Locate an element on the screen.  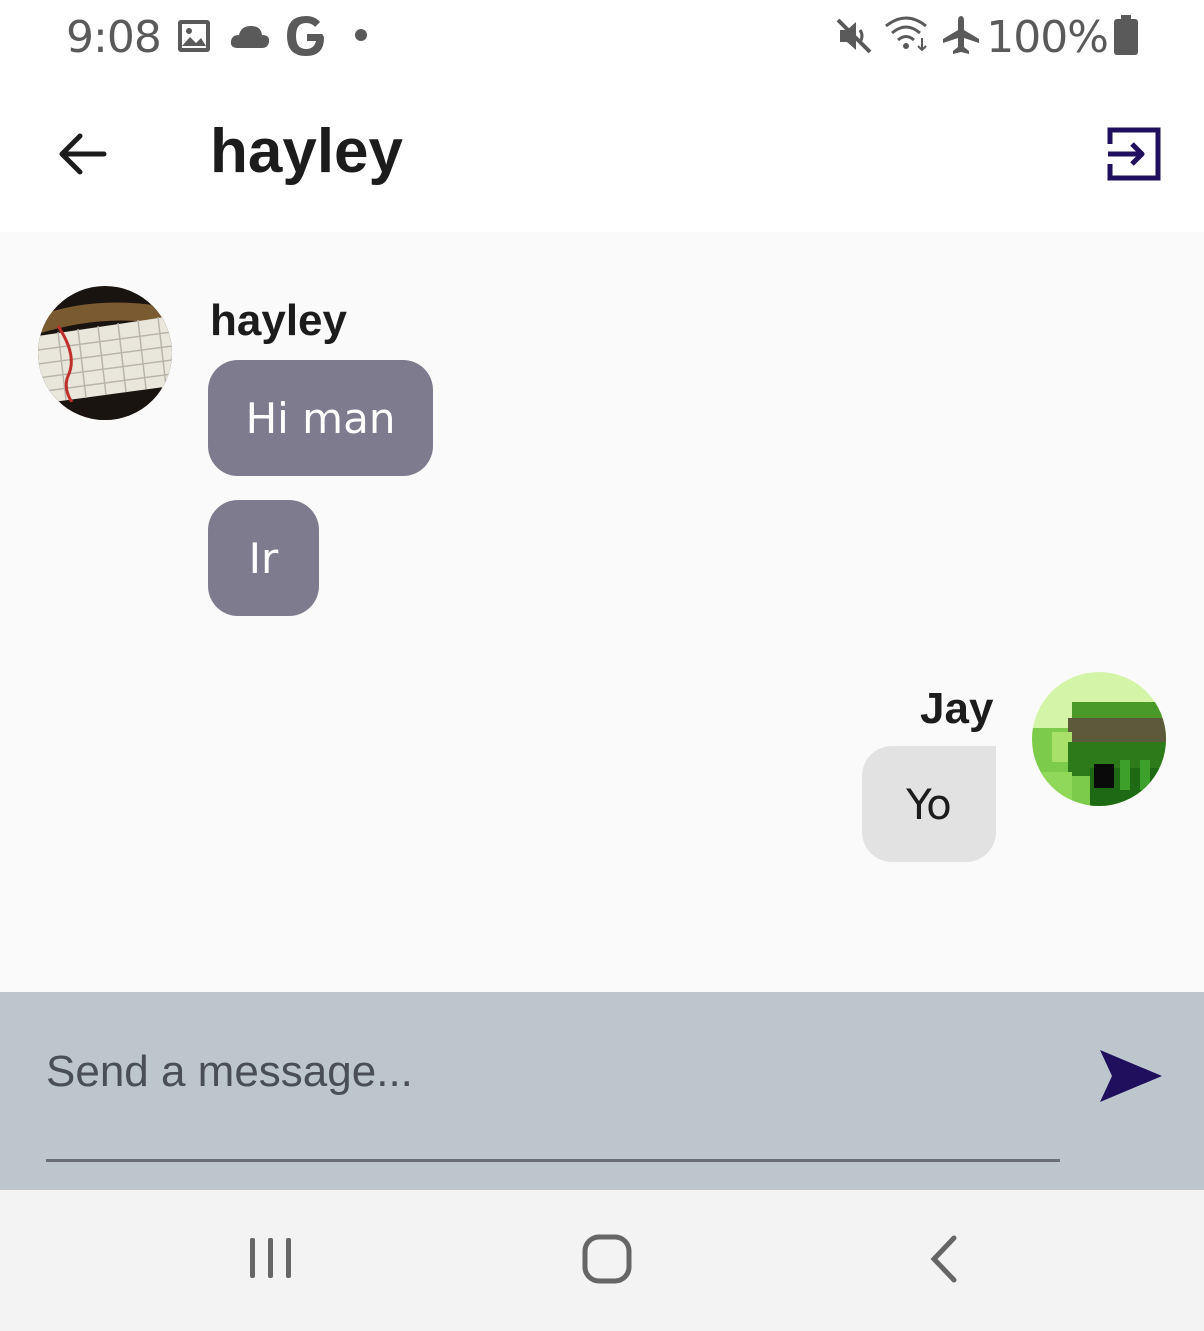
sender-name-incoming: hayley is located at coordinates (278, 320).